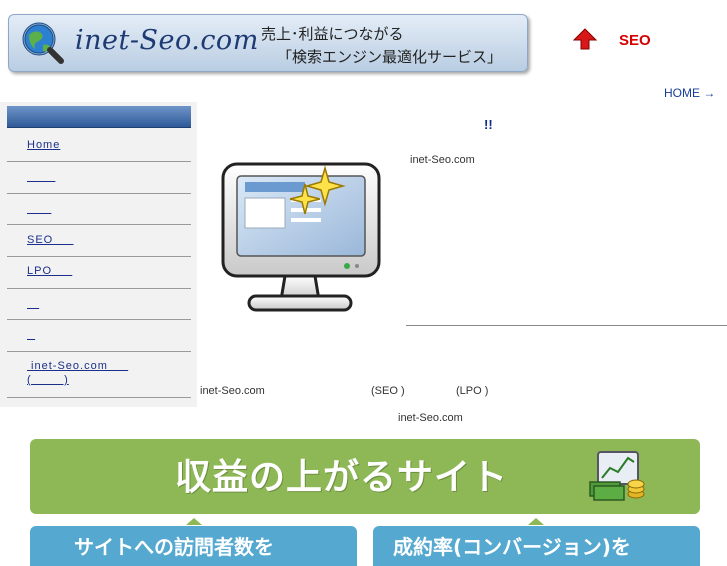 This screenshot has width=727, height=566. What do you see at coordinates (617, 476) in the screenshot?
I see `money-chart-icon` at bounding box center [617, 476].